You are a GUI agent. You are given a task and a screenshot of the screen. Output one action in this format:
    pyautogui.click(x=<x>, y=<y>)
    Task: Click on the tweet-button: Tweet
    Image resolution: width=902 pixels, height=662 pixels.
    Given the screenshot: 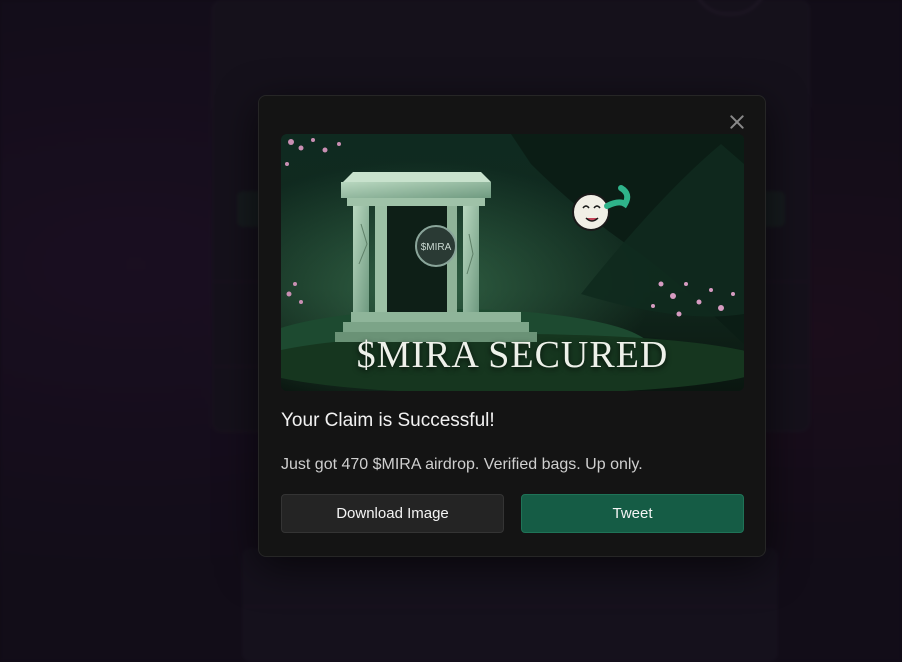 What is the action you would take?
    pyautogui.click(x=632, y=513)
    